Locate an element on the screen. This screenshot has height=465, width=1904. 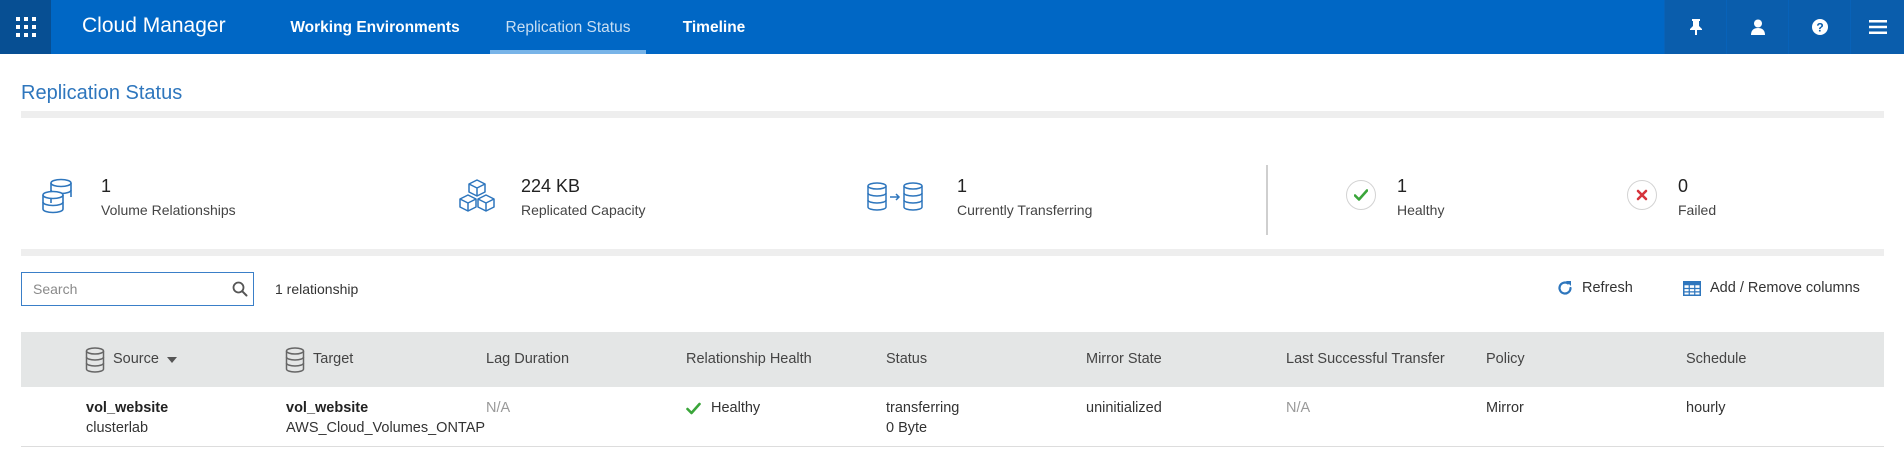
refresh-button: Refresh is located at coordinates (1595, 288).